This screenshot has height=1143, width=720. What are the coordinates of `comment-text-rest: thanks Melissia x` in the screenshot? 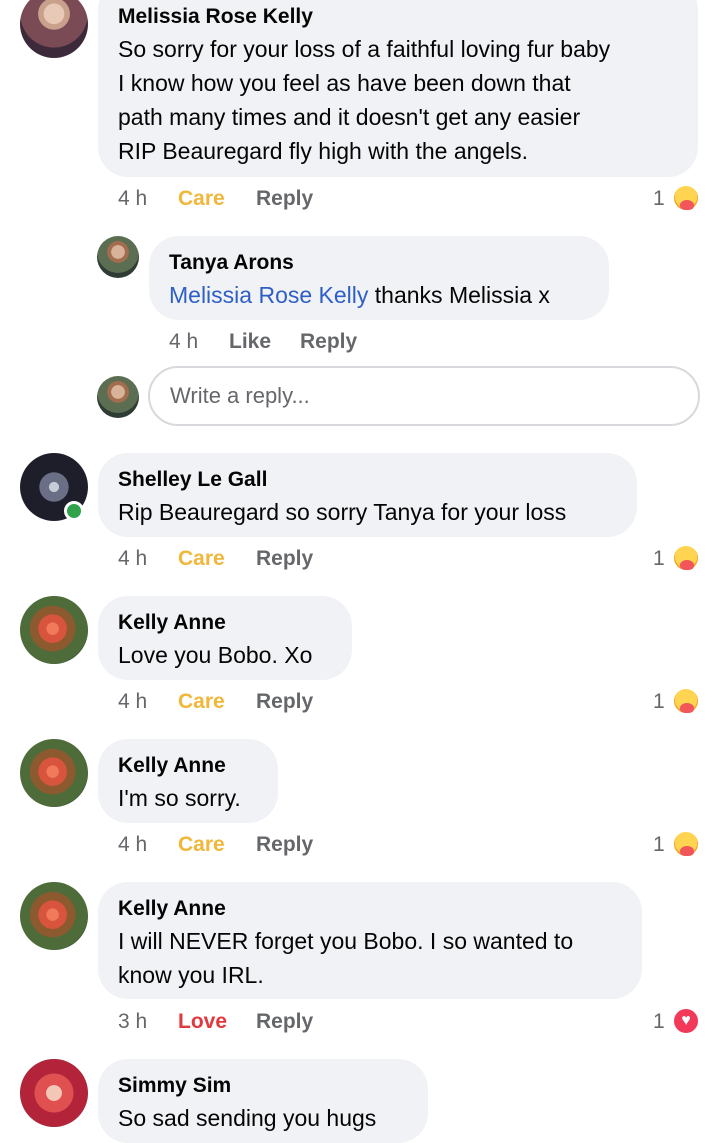 It's located at (459, 295).